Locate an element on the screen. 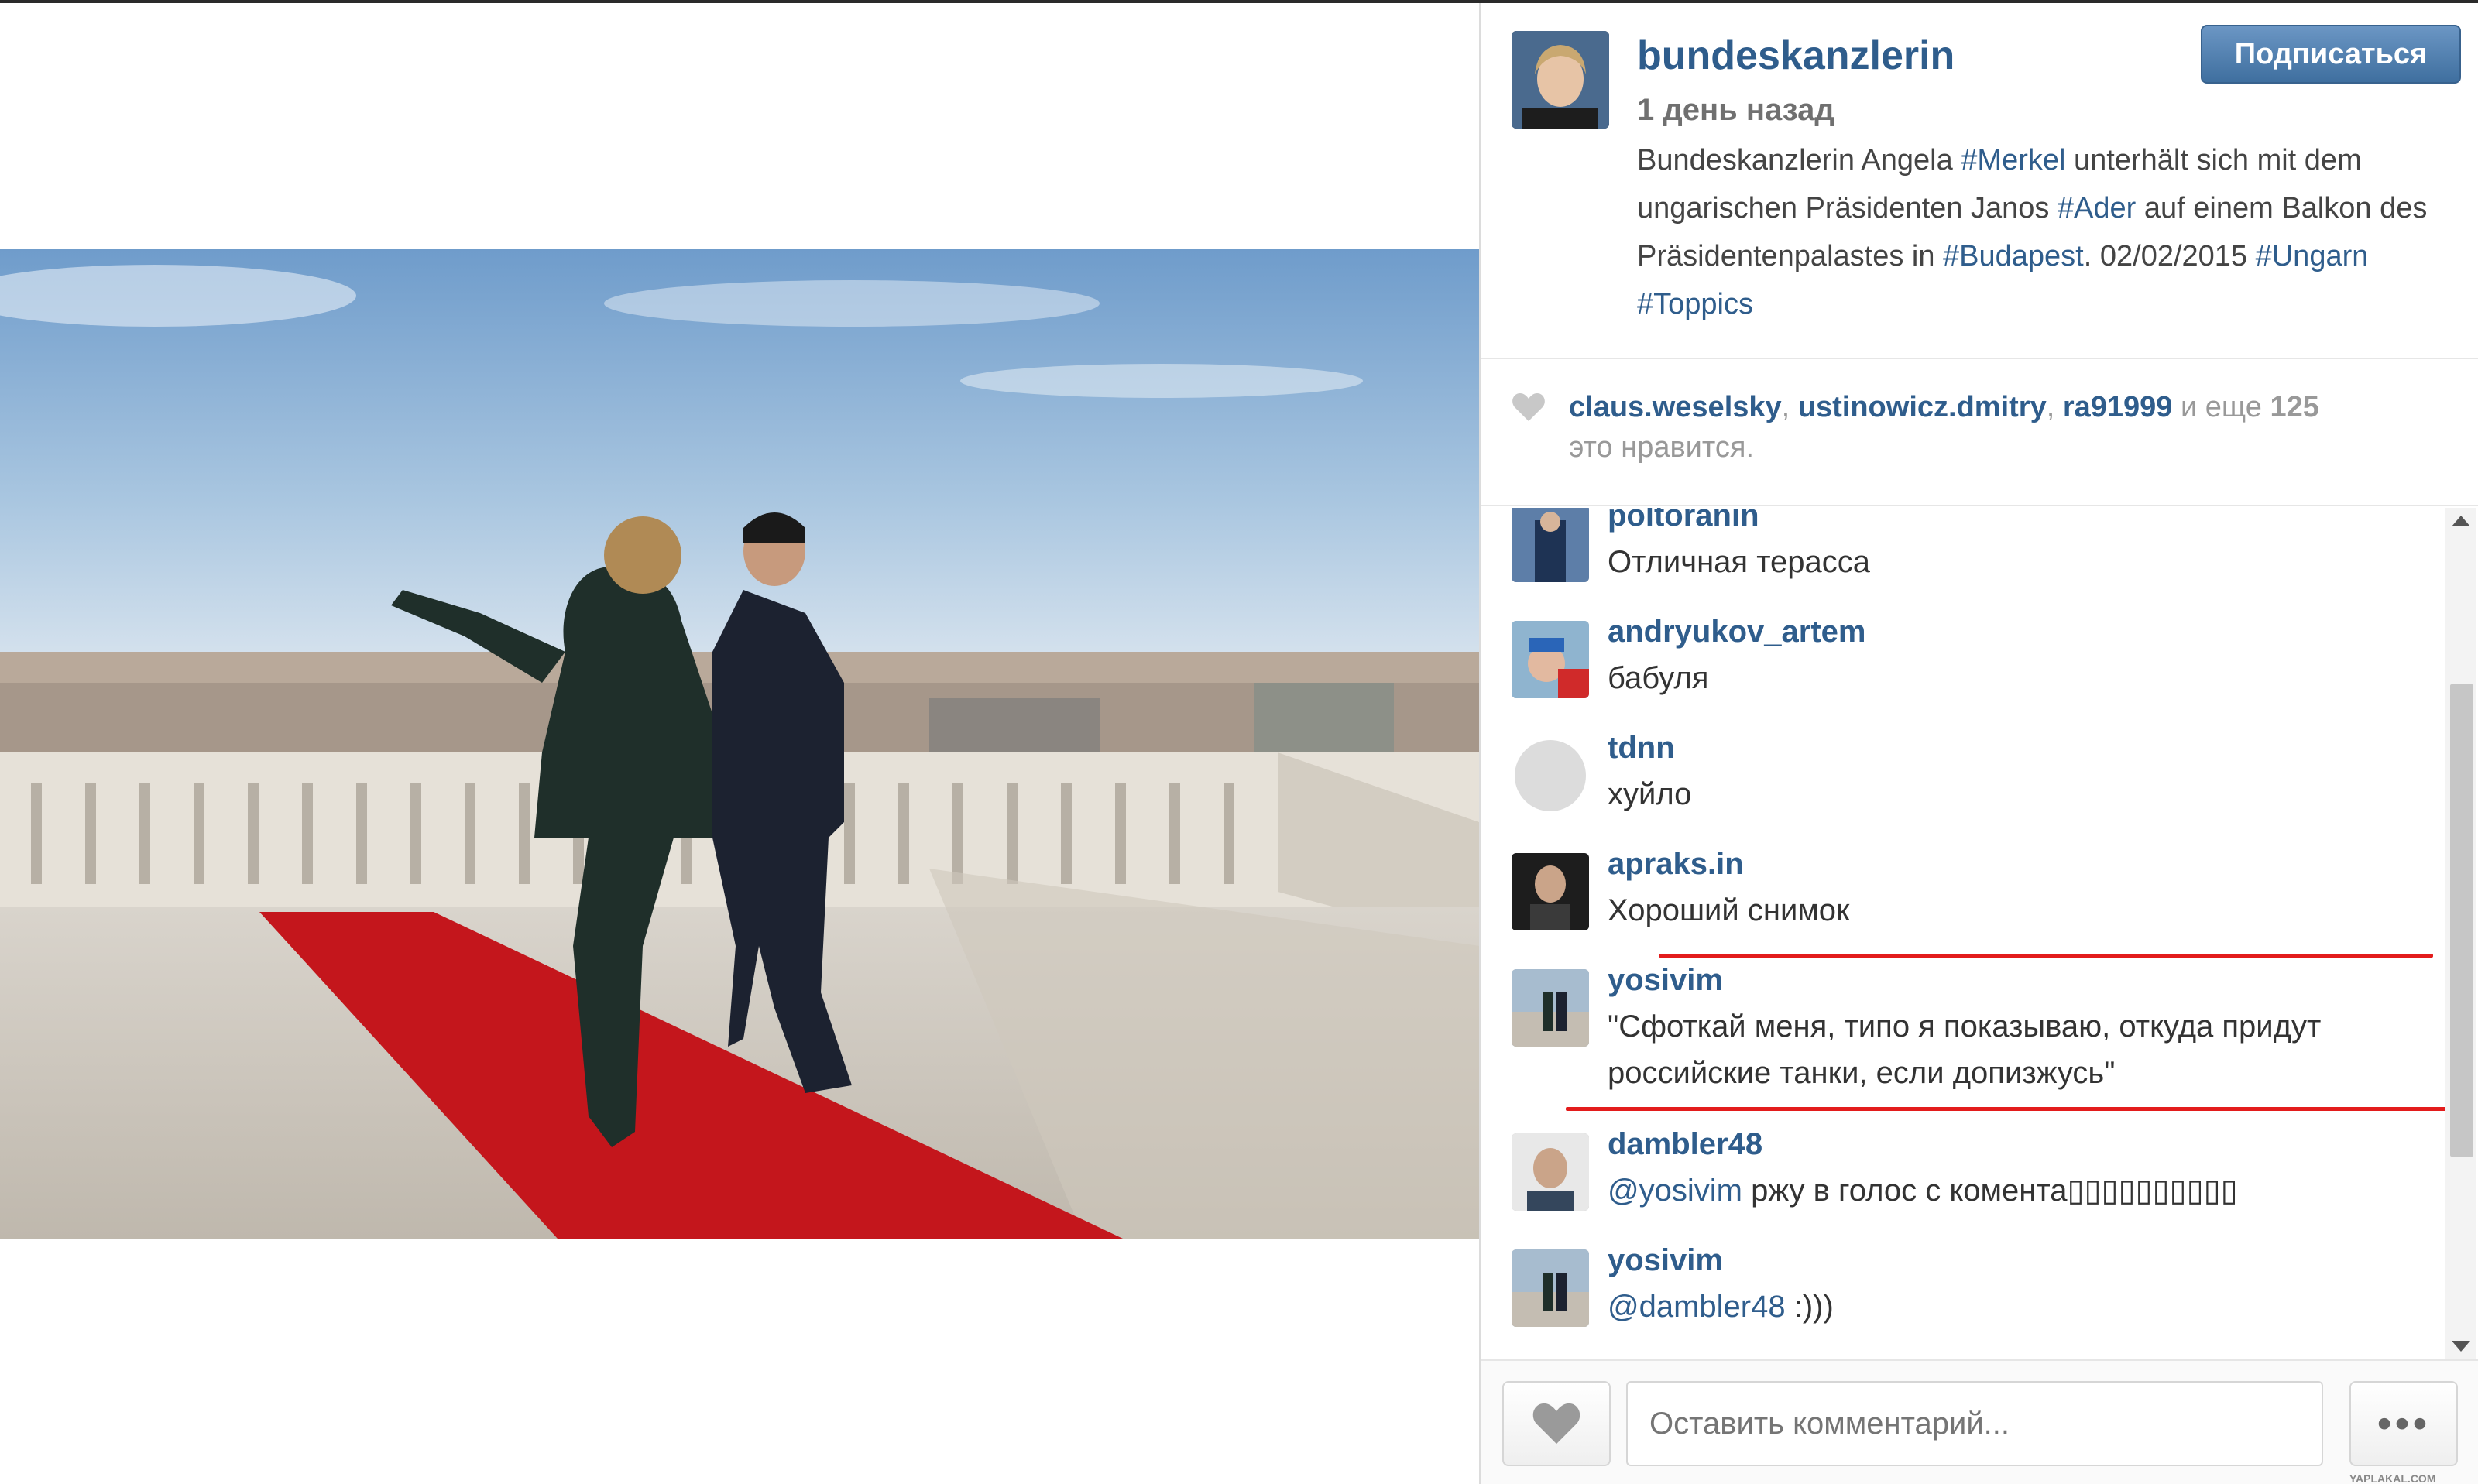  comment-input is located at coordinates (1974, 1423).